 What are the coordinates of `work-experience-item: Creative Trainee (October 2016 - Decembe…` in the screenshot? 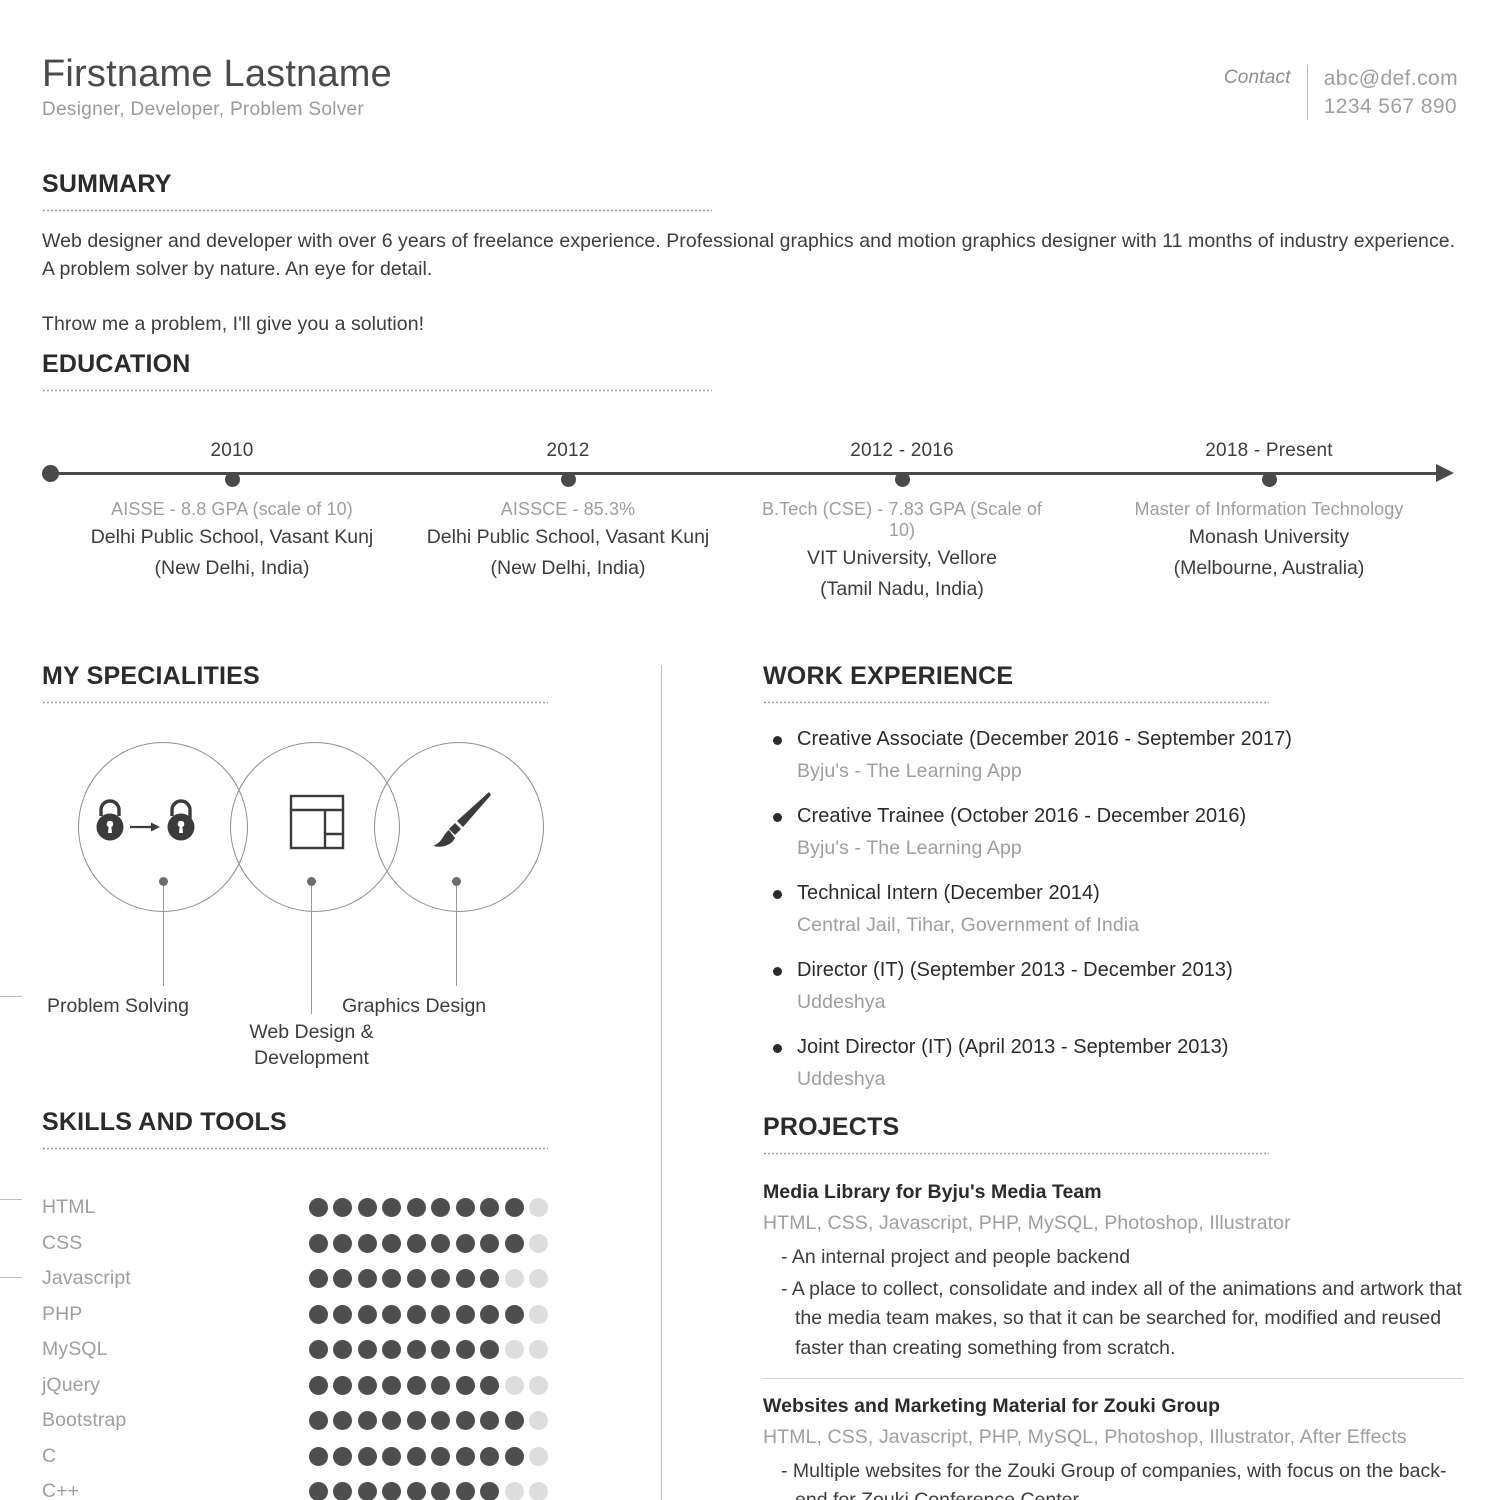 It's located at (1113, 831).